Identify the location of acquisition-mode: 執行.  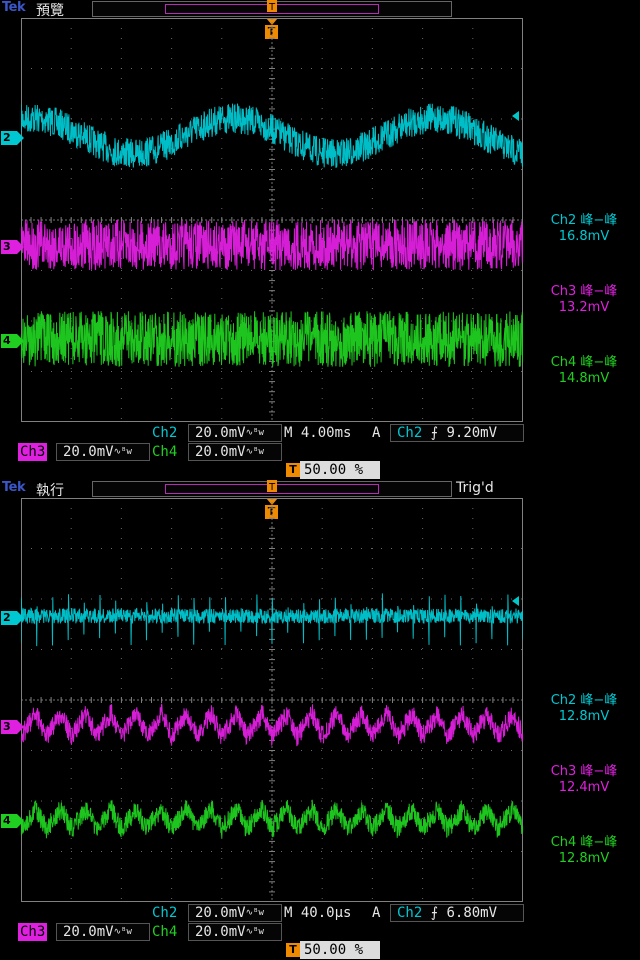
(50, 491).